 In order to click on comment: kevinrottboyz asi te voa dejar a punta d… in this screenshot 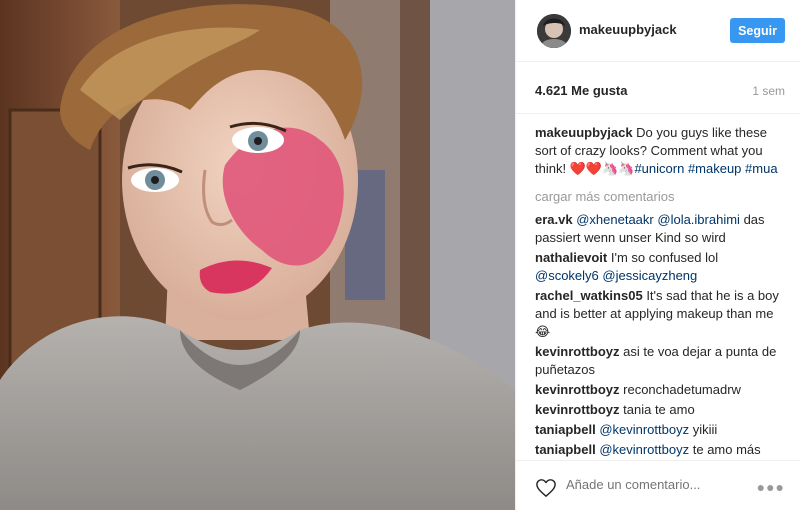, I will do `click(660, 361)`.